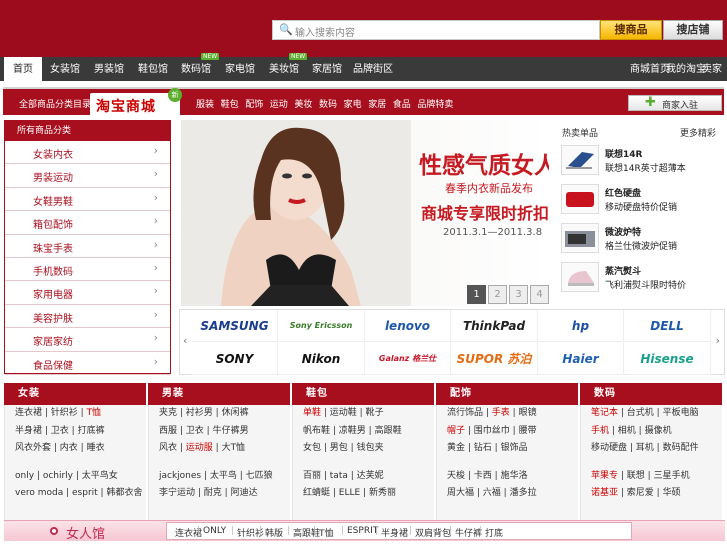 This screenshot has width=727, height=545. What do you see at coordinates (636, 476) in the screenshot?
I see `category-link: 联想` at bounding box center [636, 476].